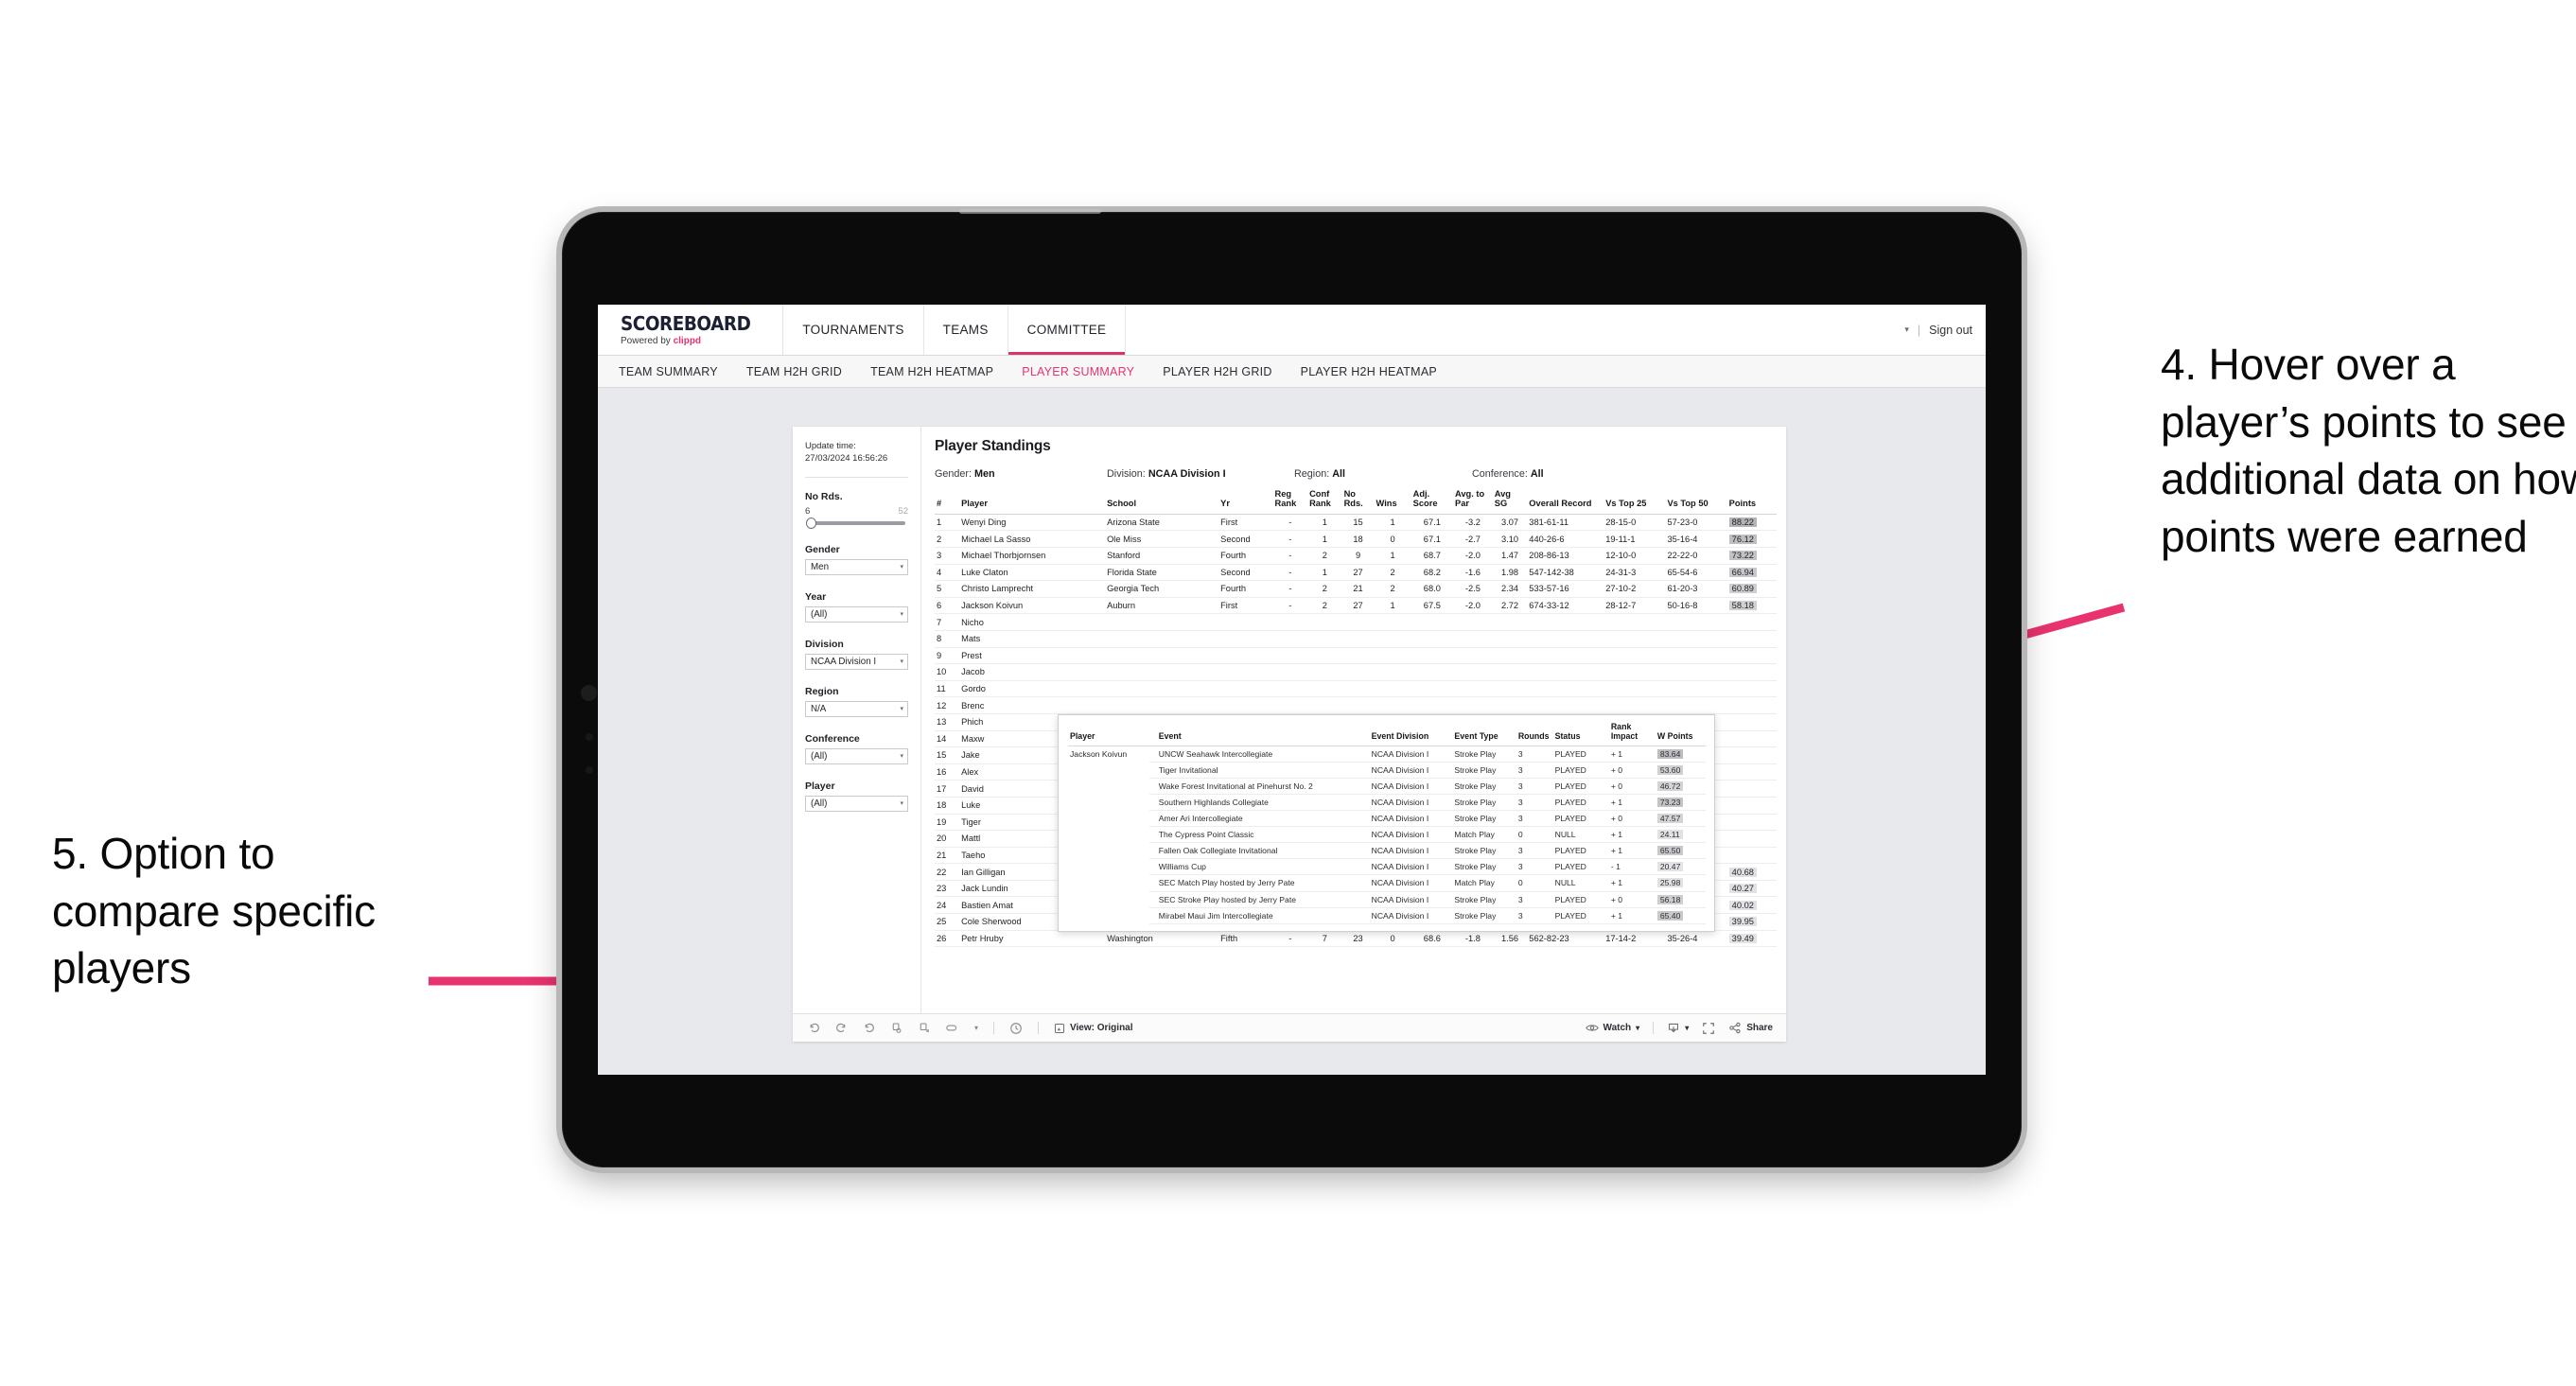  What do you see at coordinates (1743, 905) in the screenshot?
I see `points-value: 40.02` at bounding box center [1743, 905].